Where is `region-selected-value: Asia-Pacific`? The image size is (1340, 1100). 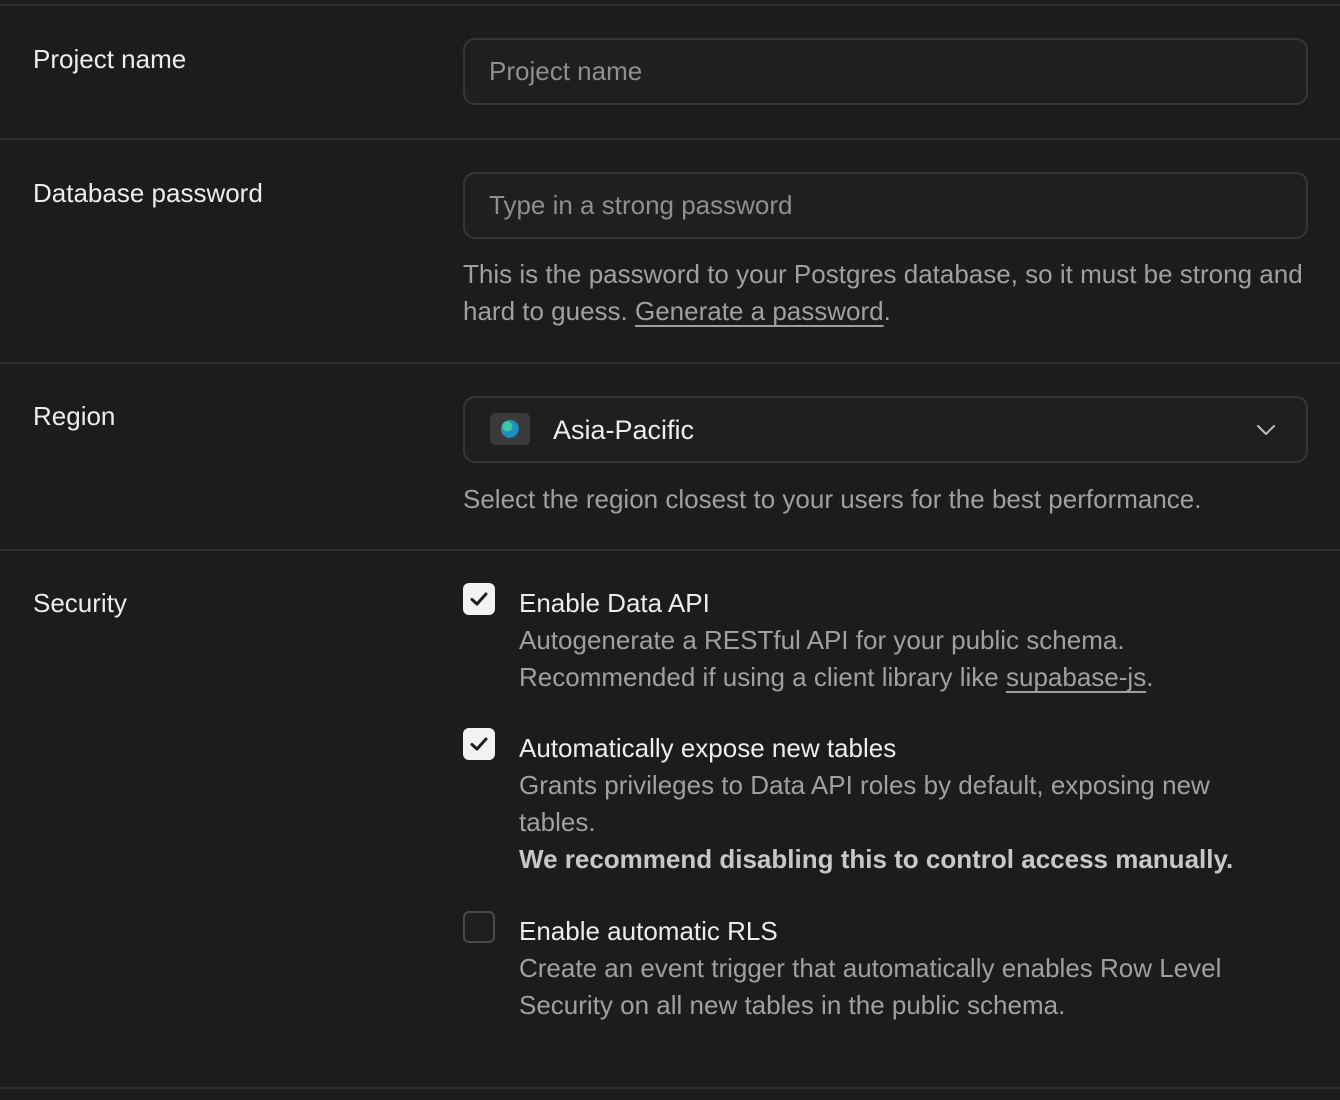
region-selected-value: Asia-Pacific is located at coordinates (624, 430).